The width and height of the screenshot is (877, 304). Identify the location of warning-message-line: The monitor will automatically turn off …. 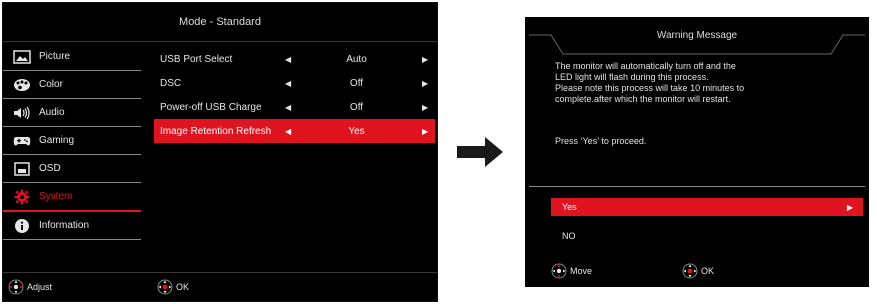
(645, 66).